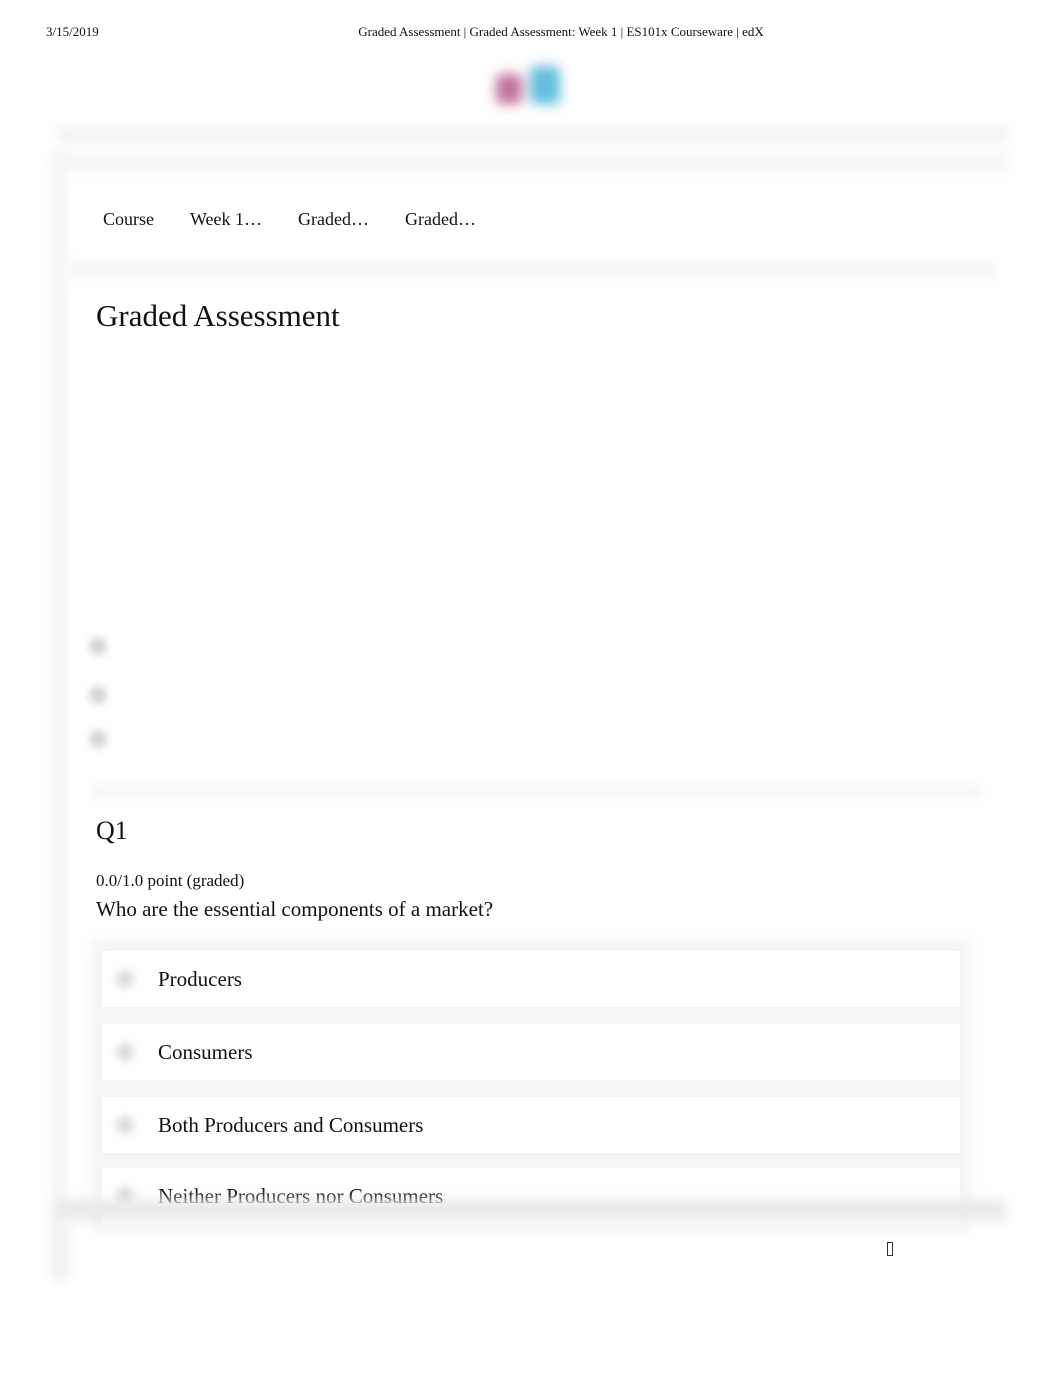 This screenshot has height=1375, width=1062. Describe the element at coordinates (531, 1210) in the screenshot. I see `page-break-shadow` at that location.